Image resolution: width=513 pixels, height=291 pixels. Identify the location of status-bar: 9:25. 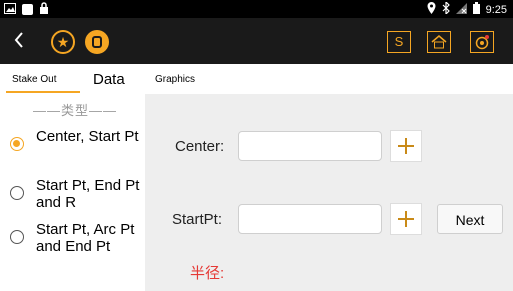
(256, 9).